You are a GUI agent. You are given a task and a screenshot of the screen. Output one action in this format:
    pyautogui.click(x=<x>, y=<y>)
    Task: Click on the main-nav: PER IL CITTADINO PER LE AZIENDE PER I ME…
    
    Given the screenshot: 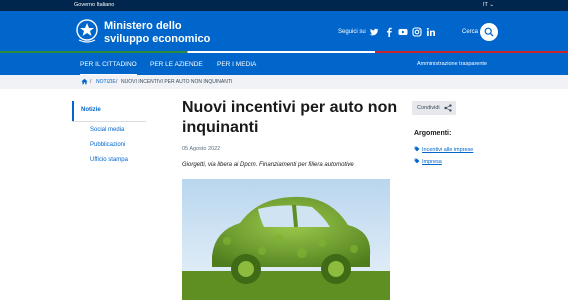 What is the action you would take?
    pyautogui.click(x=284, y=64)
    